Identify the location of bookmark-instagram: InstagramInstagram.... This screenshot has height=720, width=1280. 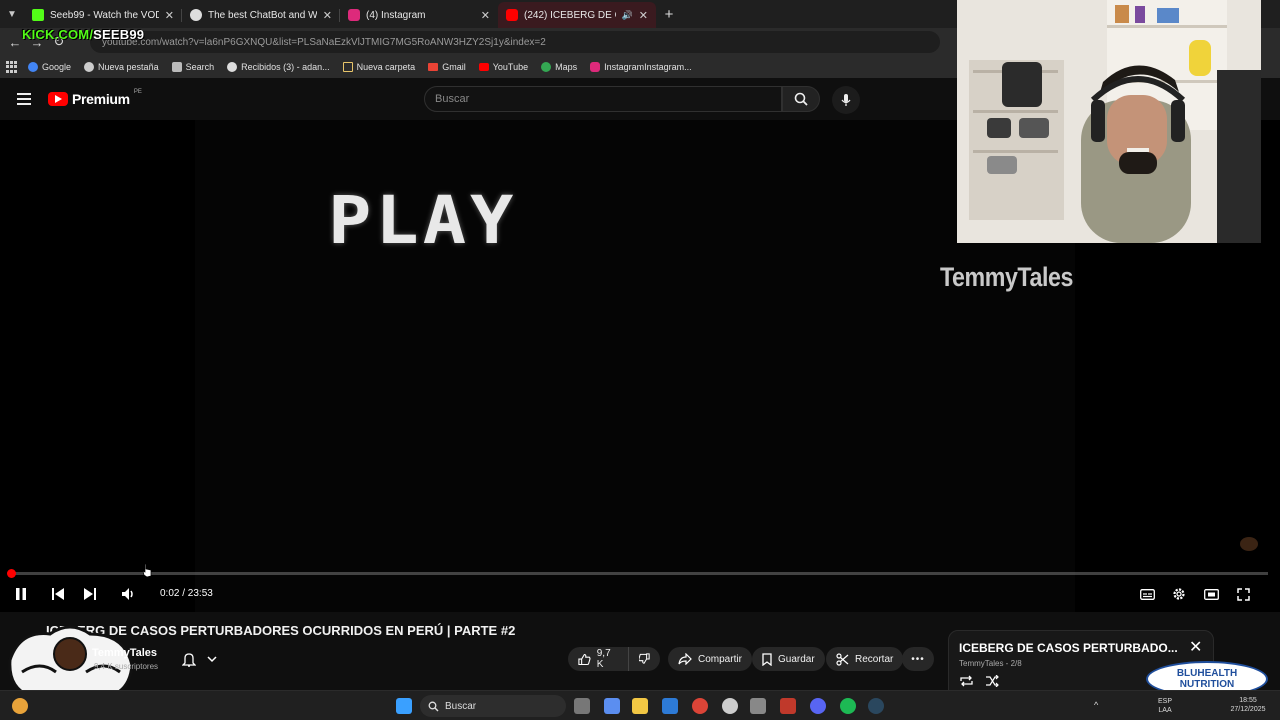
(641, 67).